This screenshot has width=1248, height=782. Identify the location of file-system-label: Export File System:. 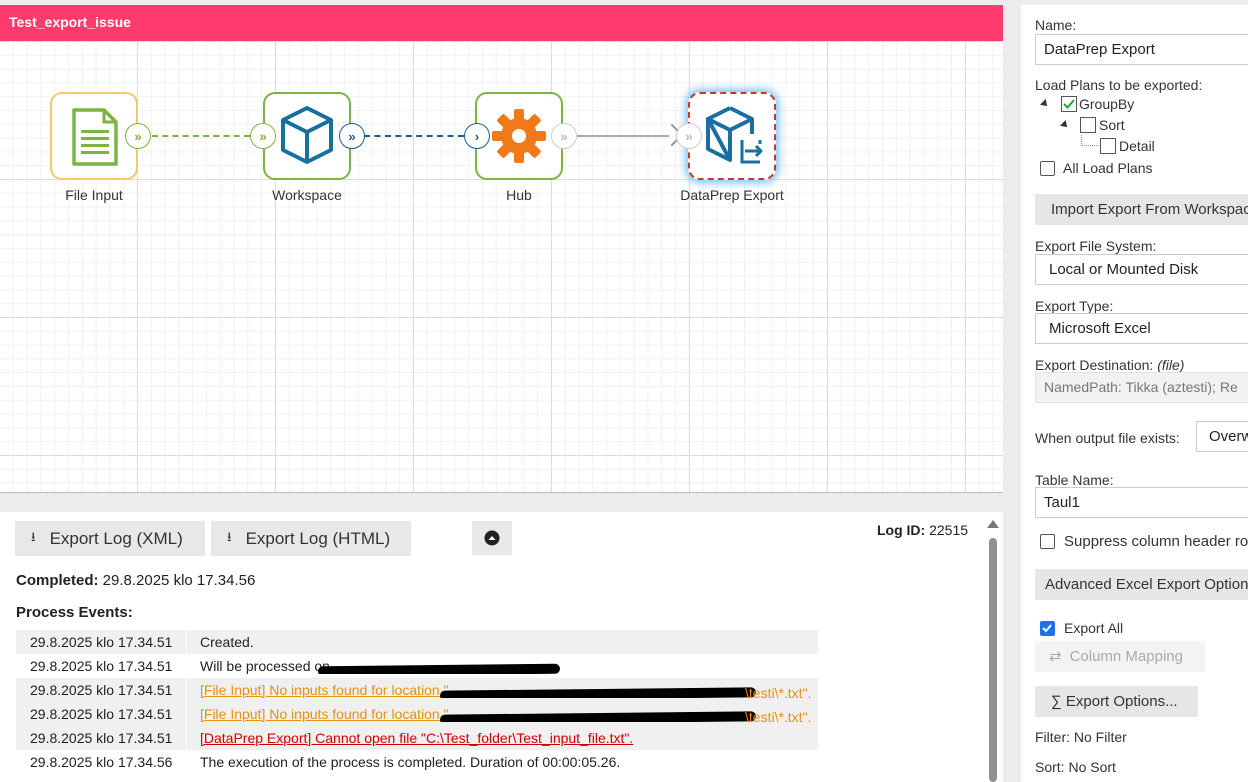
(1096, 246).